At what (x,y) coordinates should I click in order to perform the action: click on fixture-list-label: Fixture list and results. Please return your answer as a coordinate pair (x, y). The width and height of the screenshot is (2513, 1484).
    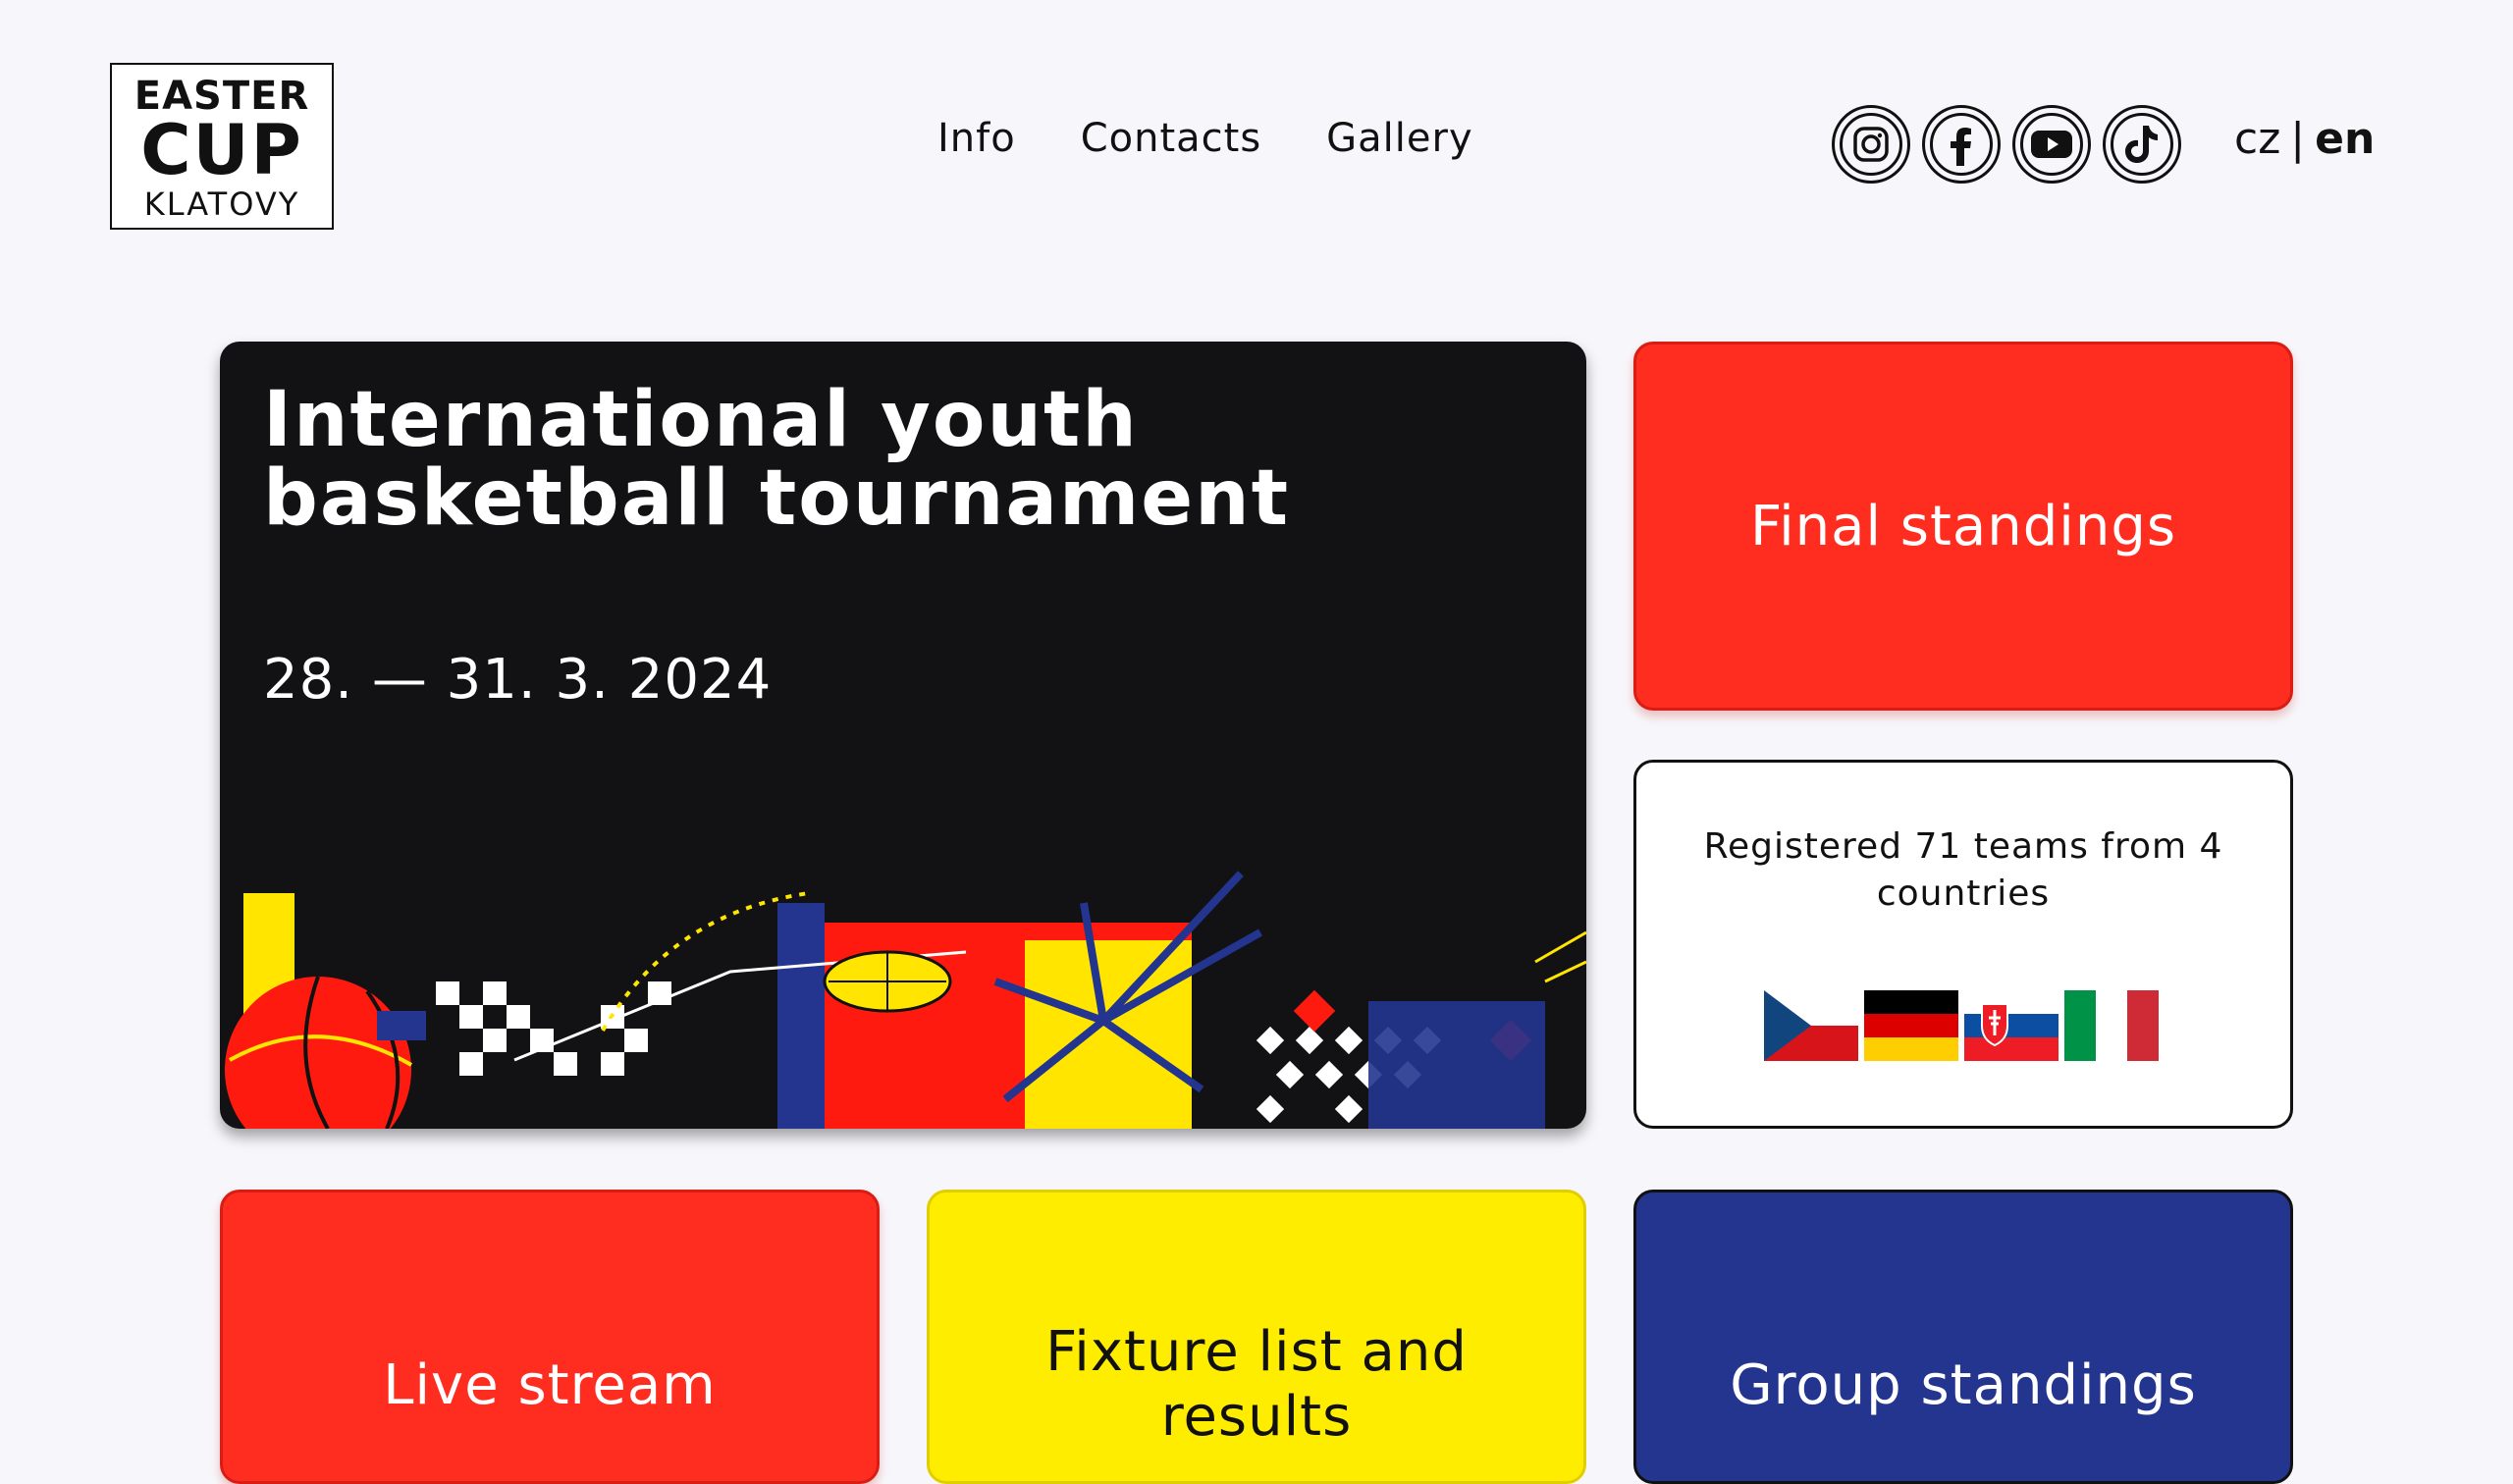
    Looking at the image, I should click on (1256, 1385).